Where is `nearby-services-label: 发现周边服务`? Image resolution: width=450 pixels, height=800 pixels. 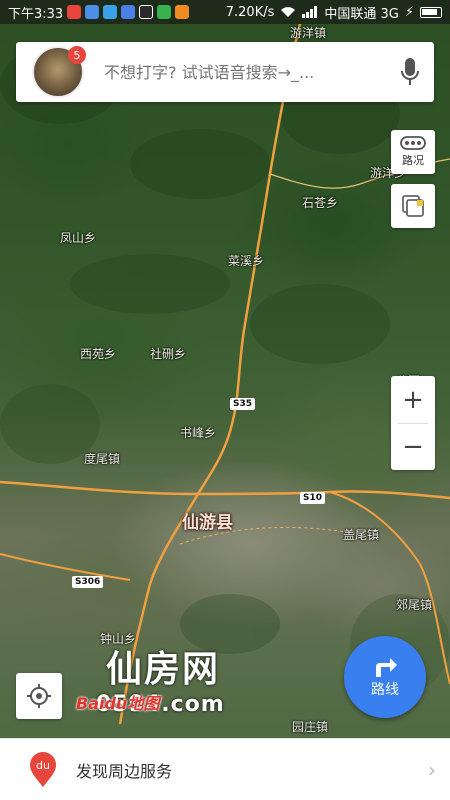
nearby-services-label: 发现周边服务 is located at coordinates (124, 771).